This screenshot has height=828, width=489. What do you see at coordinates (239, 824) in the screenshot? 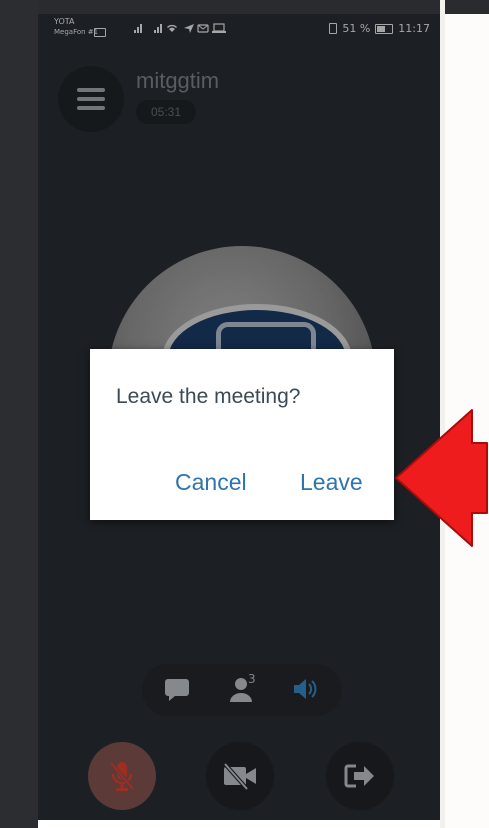
I see `screen-bottom-edge` at bounding box center [239, 824].